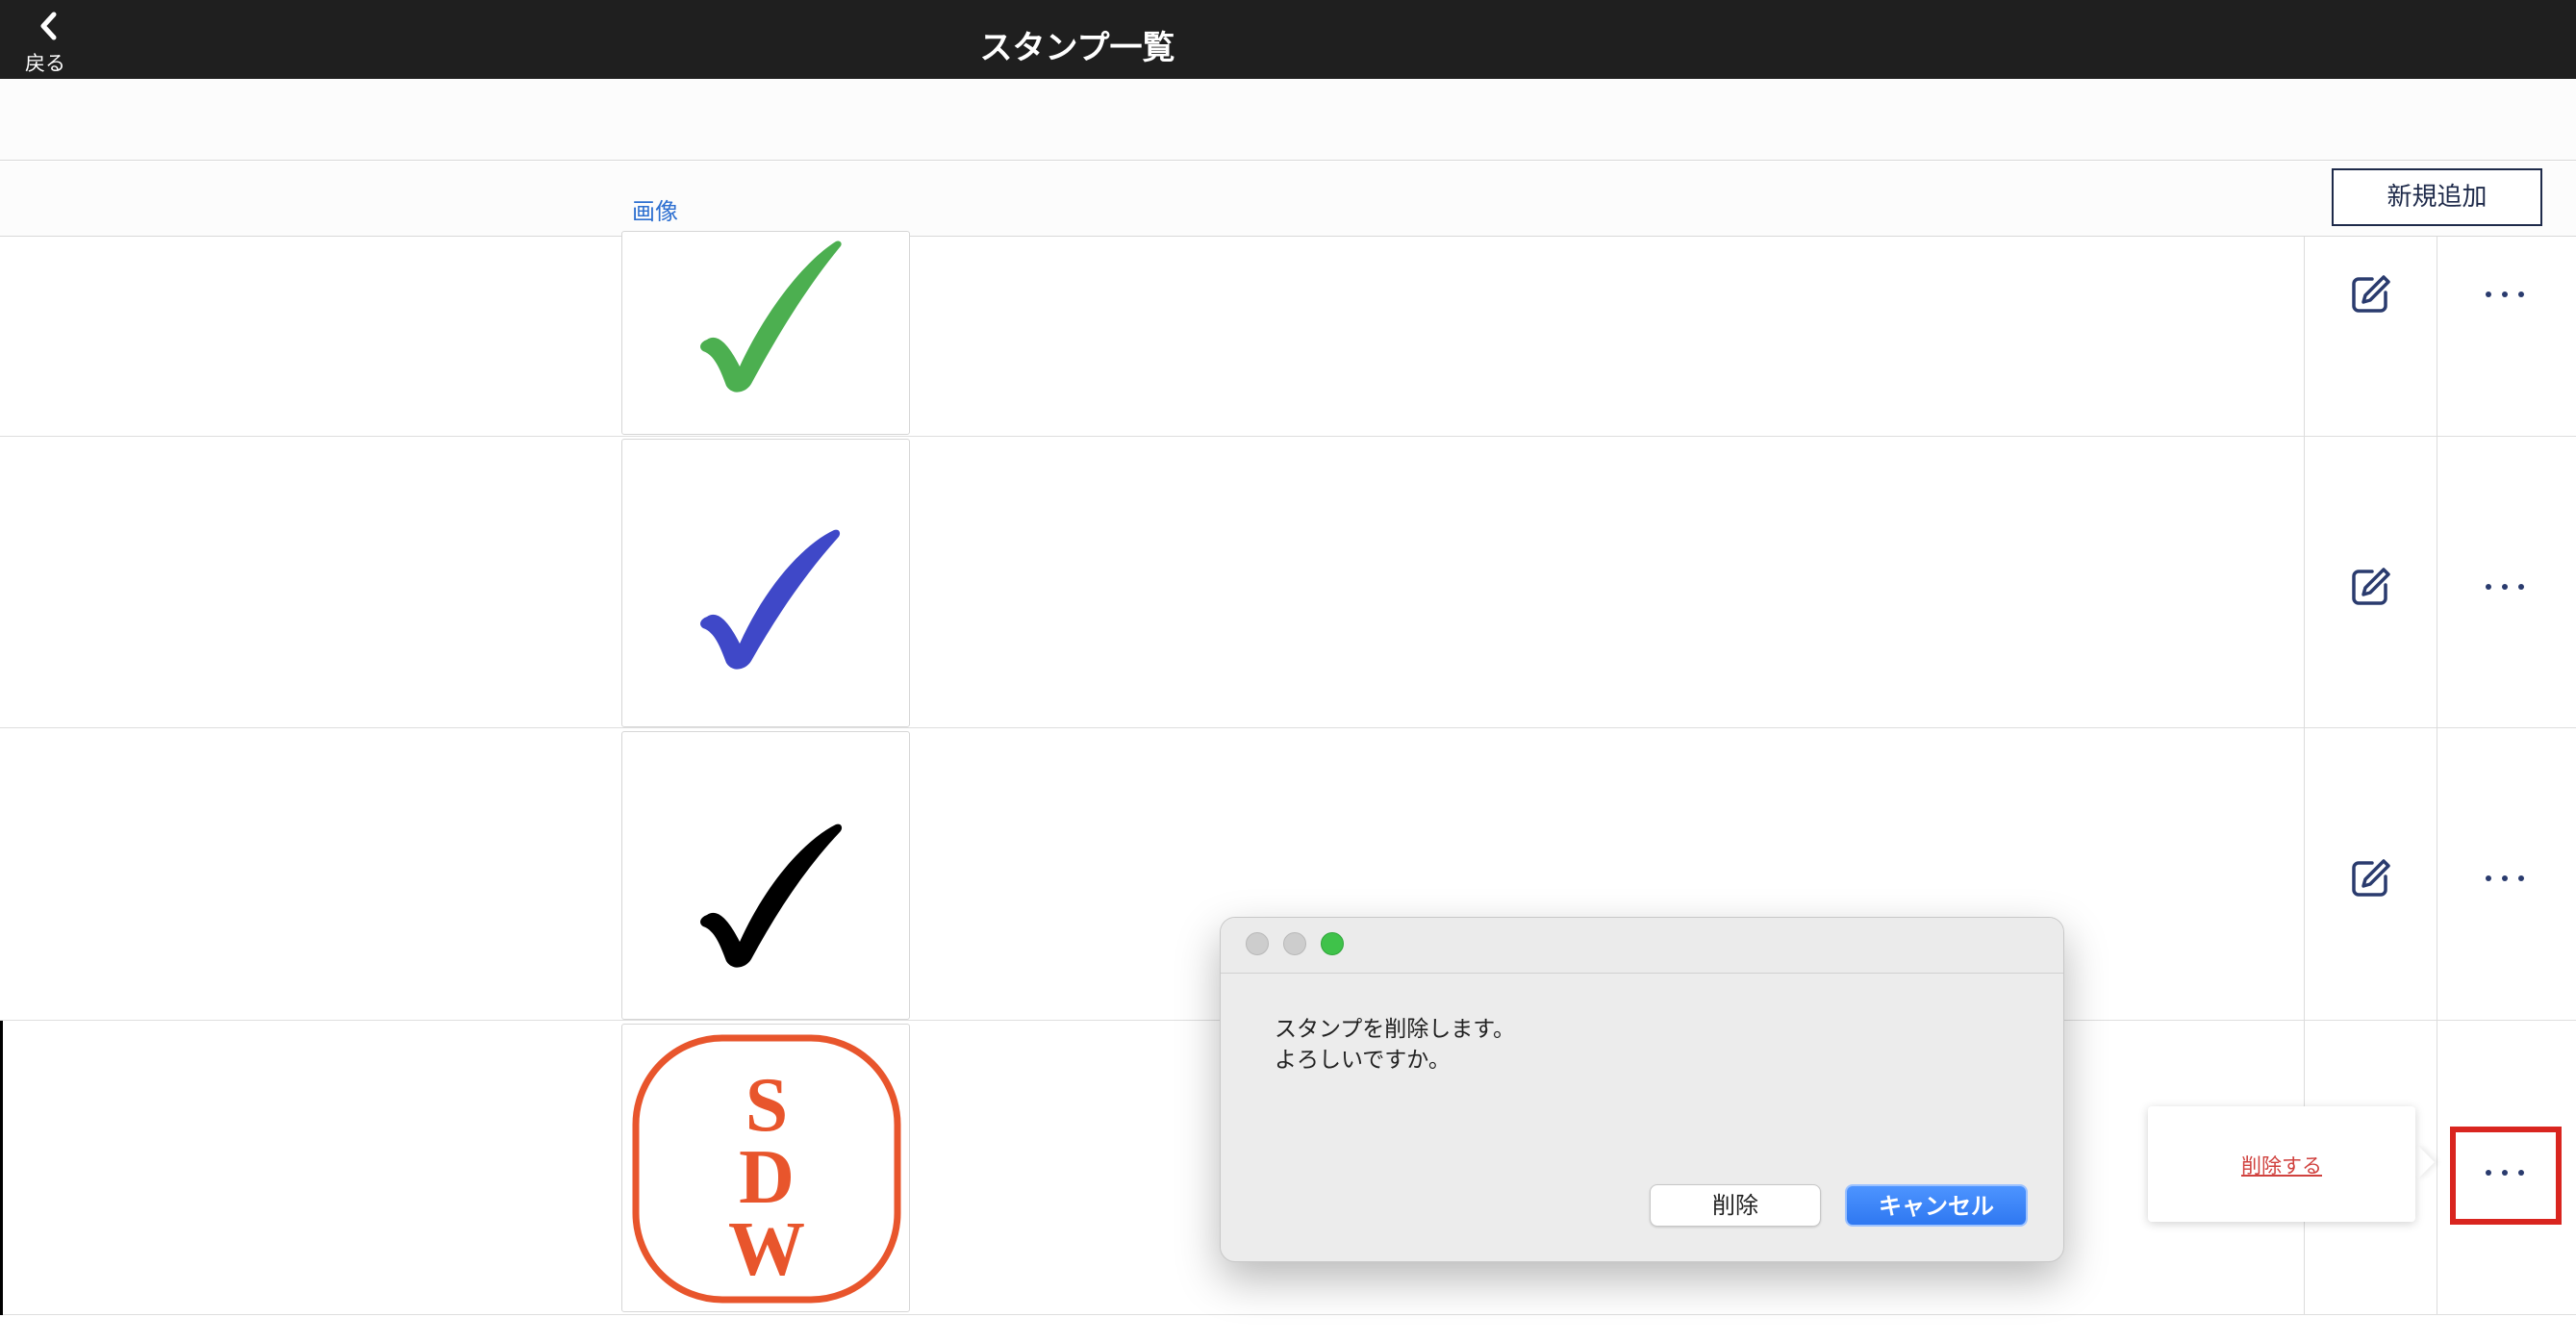 The height and width of the screenshot is (1343, 2576). I want to click on dialog-titlebar, so click(1642, 946).